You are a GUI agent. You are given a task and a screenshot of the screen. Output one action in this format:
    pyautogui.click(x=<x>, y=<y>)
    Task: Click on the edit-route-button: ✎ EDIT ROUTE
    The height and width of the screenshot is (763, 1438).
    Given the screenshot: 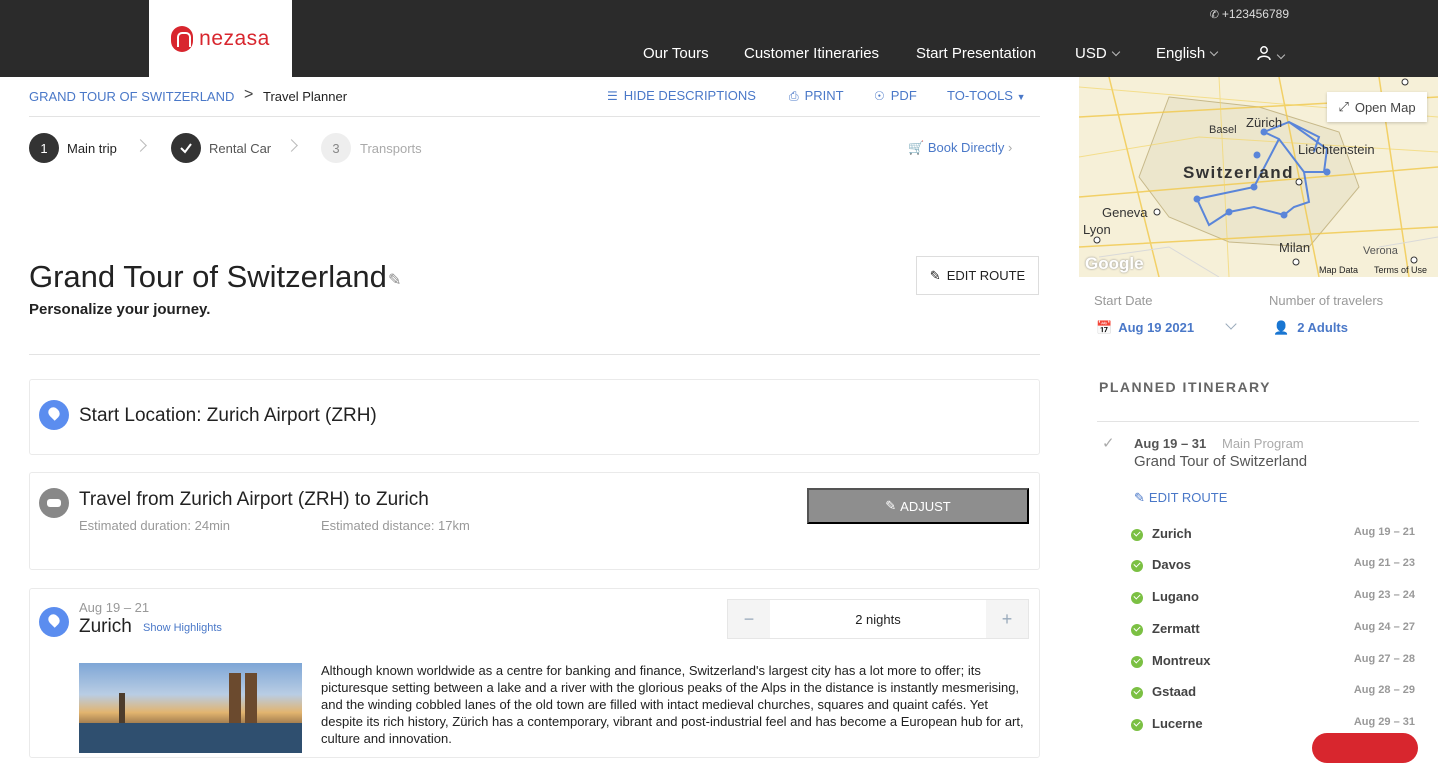 What is the action you would take?
    pyautogui.click(x=977, y=275)
    